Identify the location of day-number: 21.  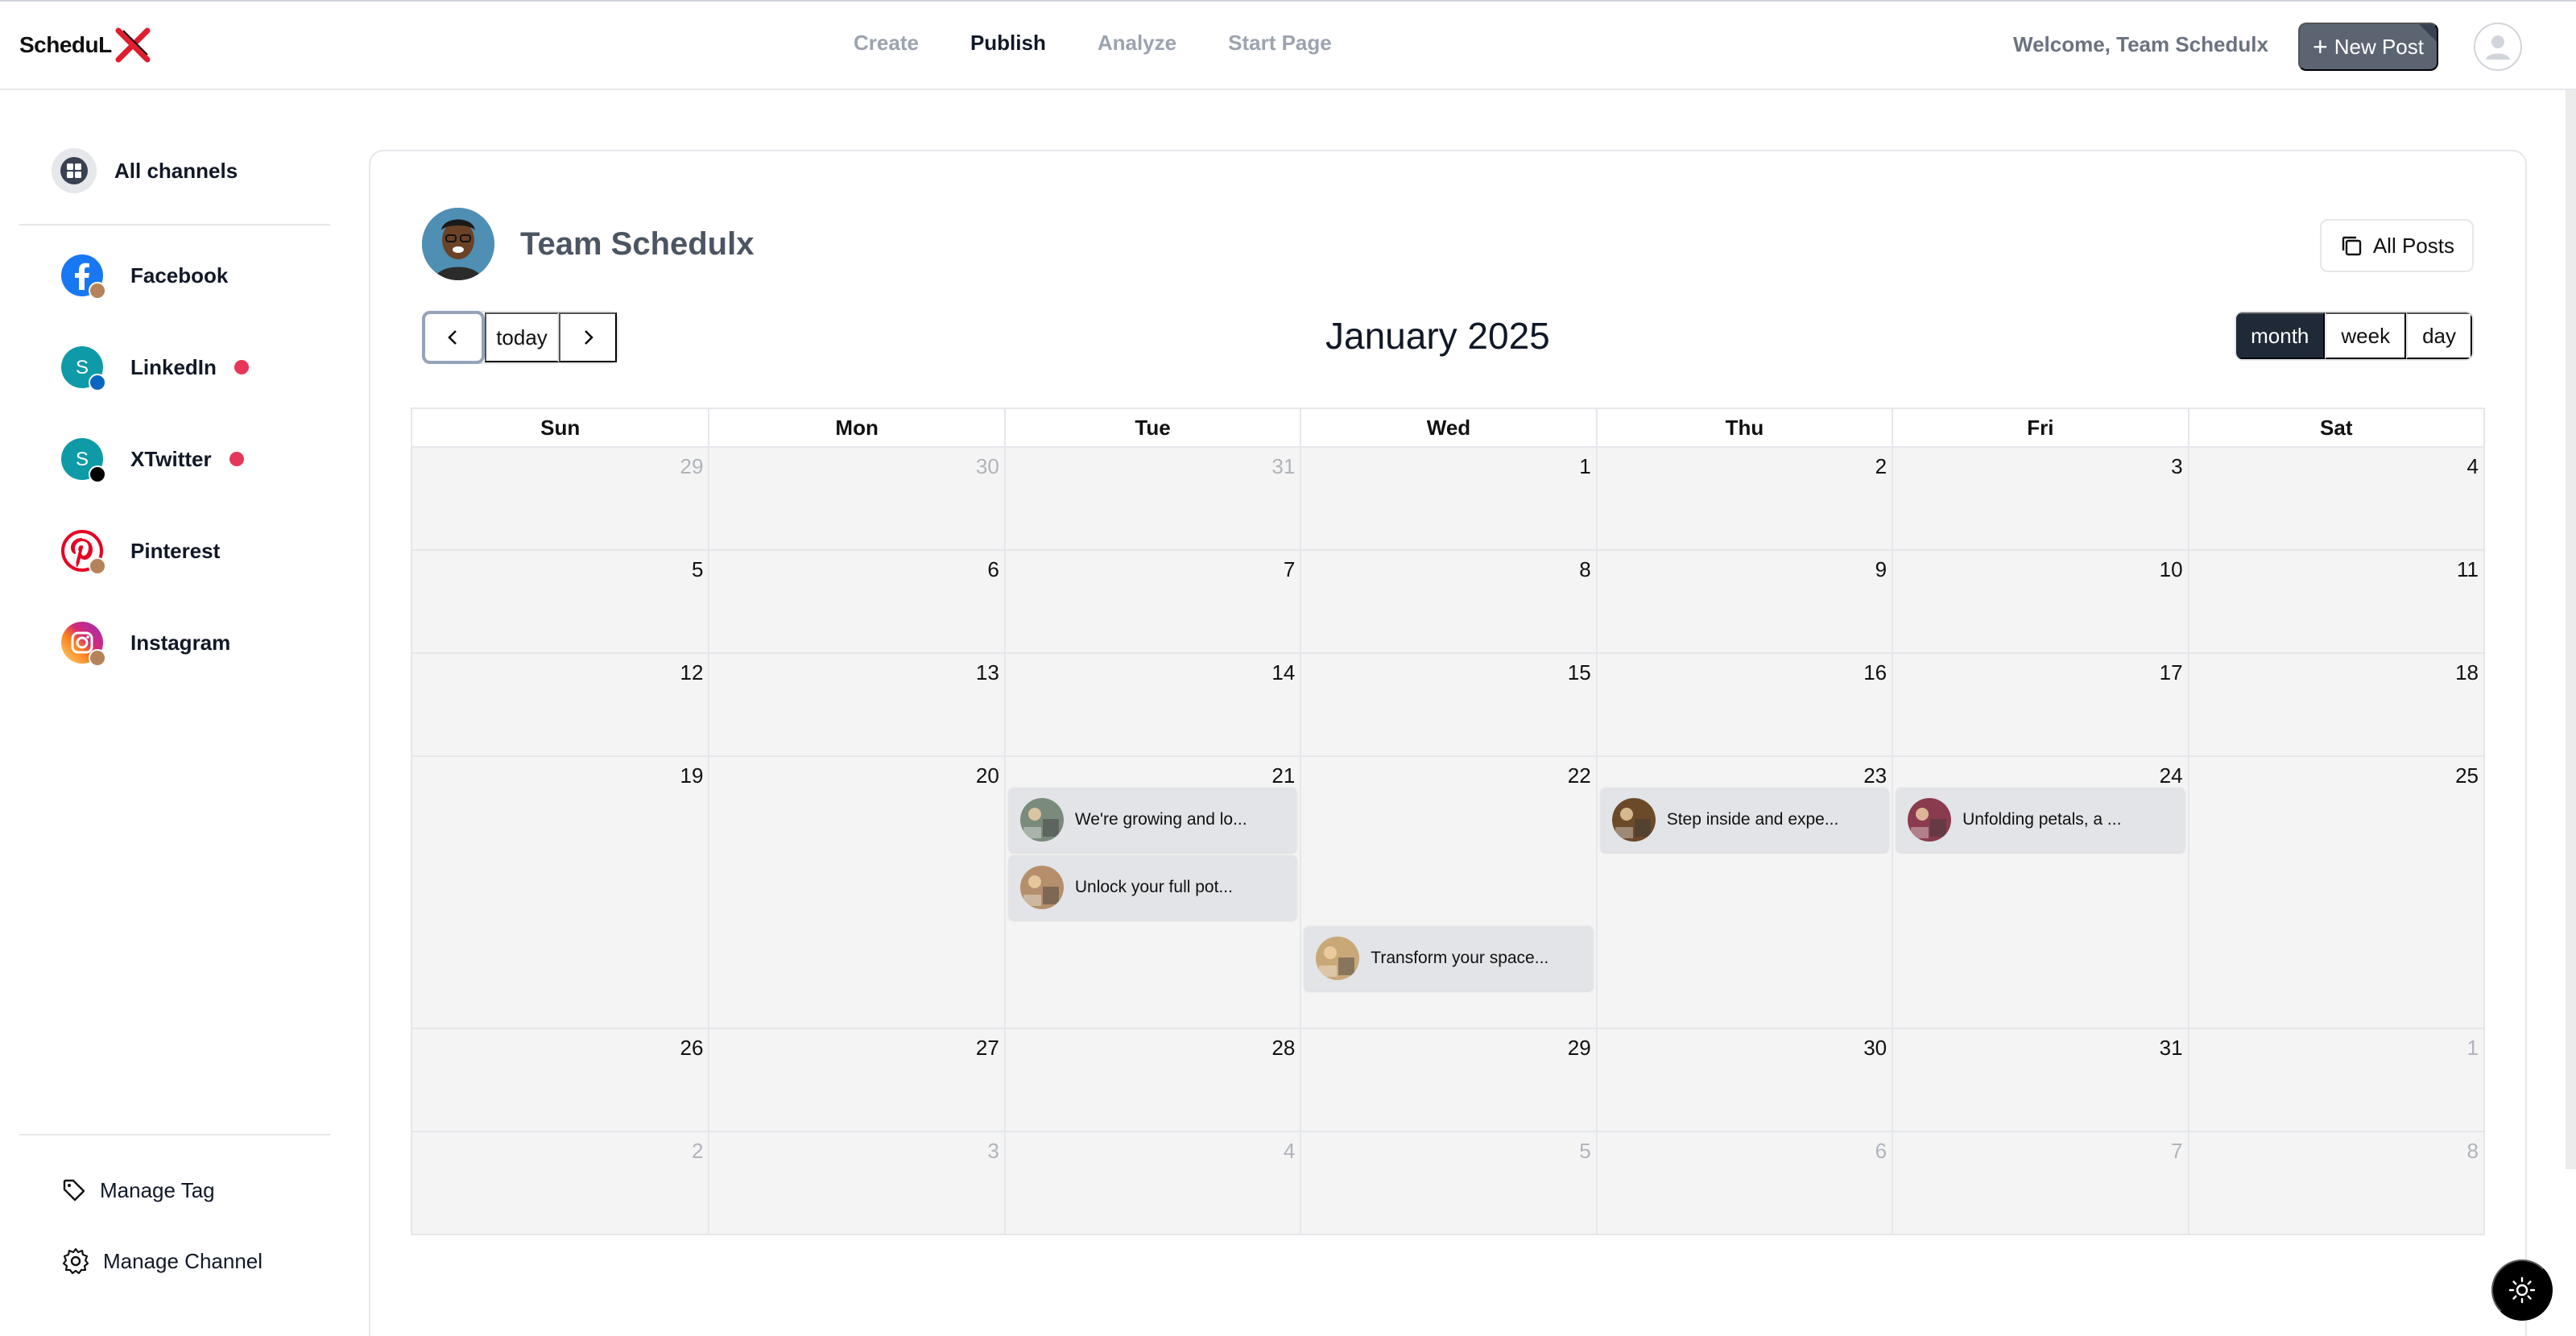
(1283, 775).